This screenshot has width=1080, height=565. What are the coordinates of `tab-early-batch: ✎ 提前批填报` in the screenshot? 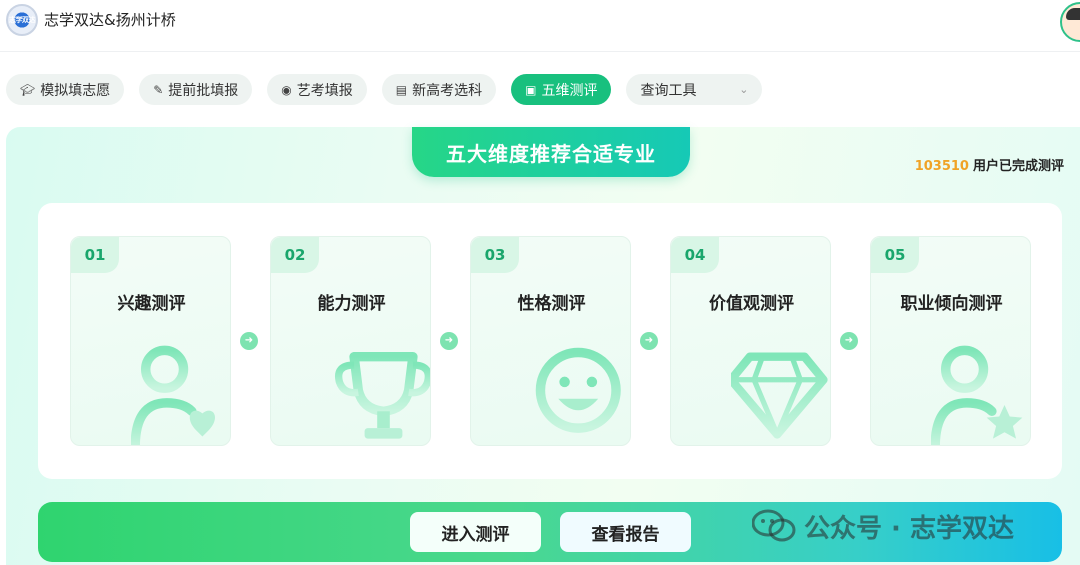 It's located at (196, 89).